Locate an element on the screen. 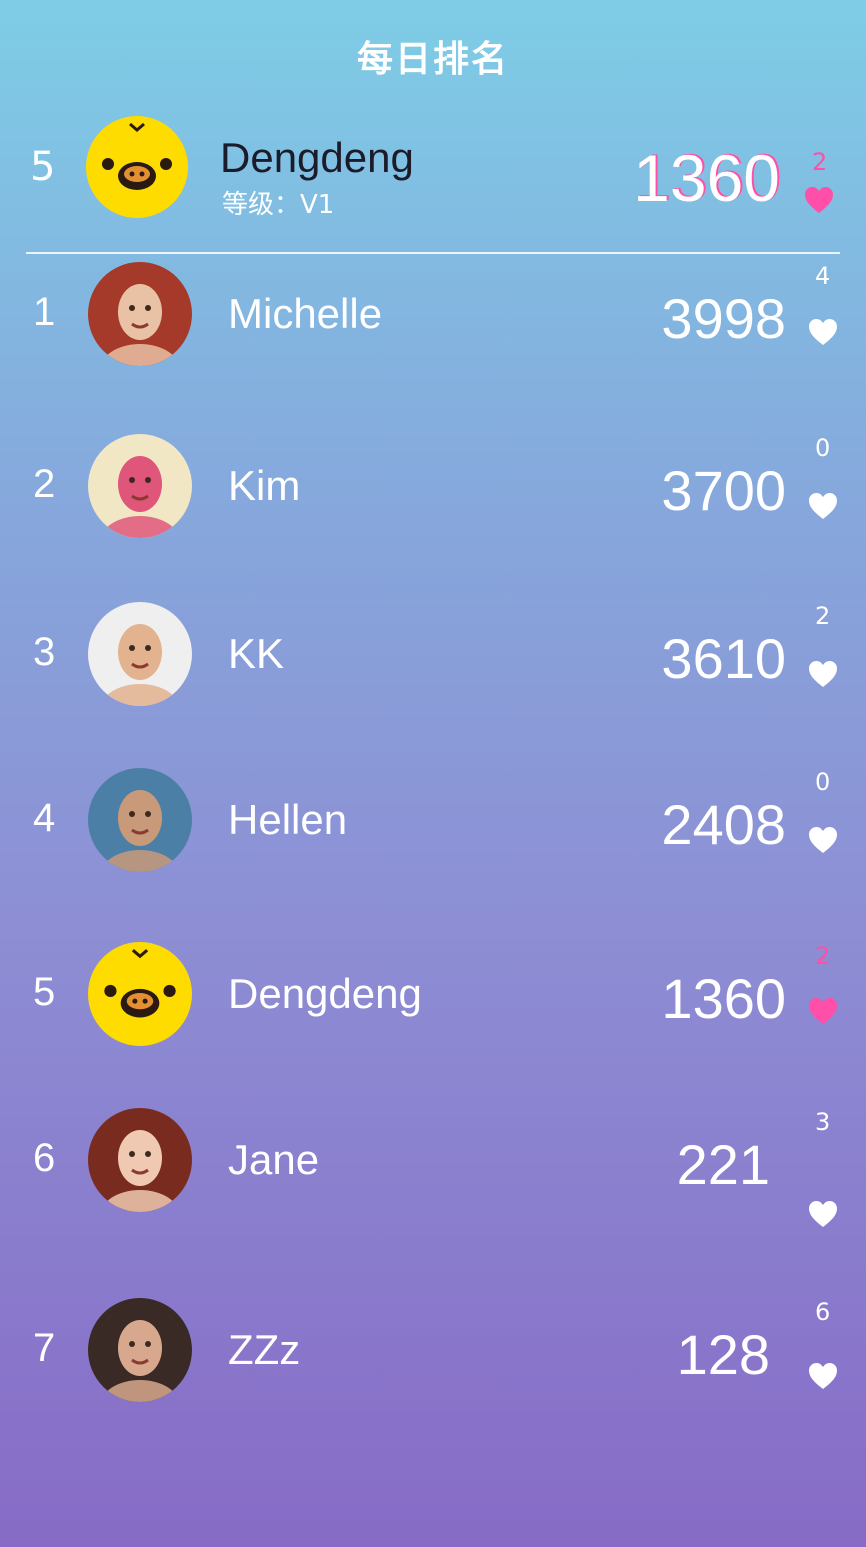 The width and height of the screenshot is (866, 1547). list-item: 3 KK 3610 2 is located at coordinates (433, 657).